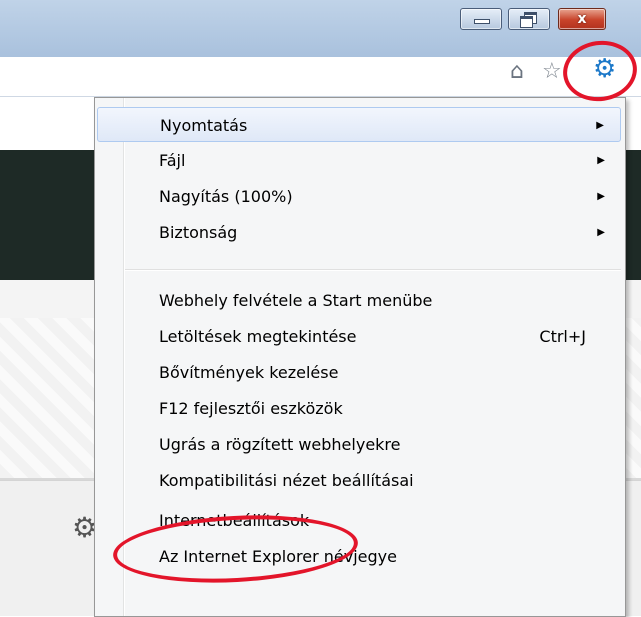  I want to click on close-button: x, so click(582, 19).